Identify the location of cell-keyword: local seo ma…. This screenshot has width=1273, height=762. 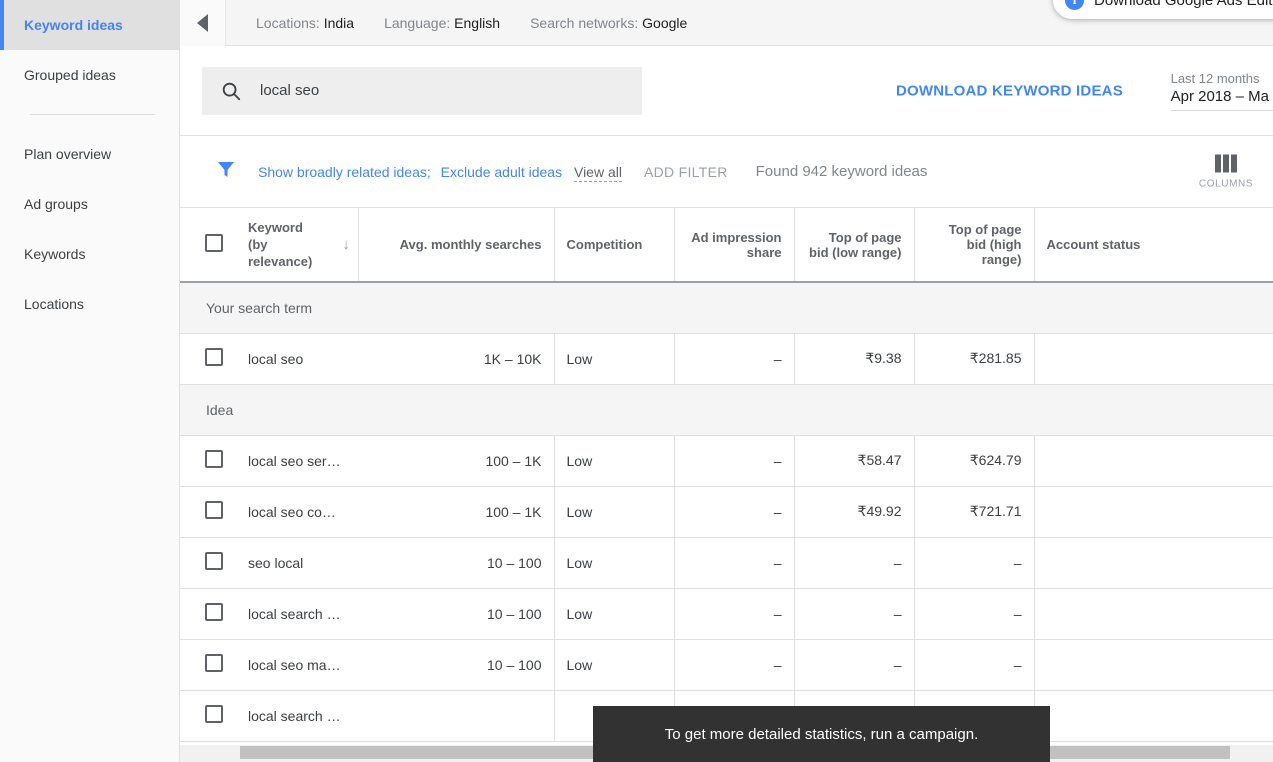
(303, 665).